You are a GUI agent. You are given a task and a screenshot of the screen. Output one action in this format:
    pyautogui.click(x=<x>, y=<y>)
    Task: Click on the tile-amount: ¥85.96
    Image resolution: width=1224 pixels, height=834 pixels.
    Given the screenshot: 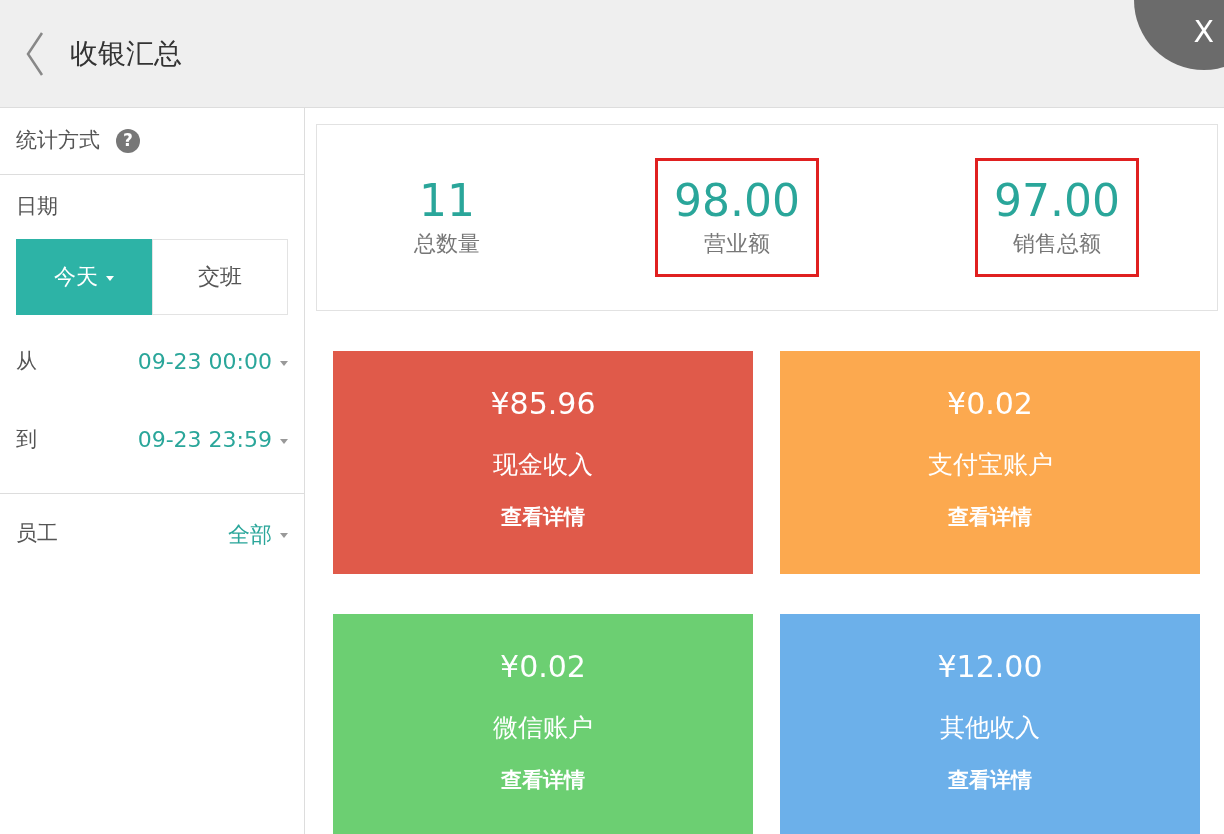 What is the action you would take?
    pyautogui.click(x=543, y=404)
    